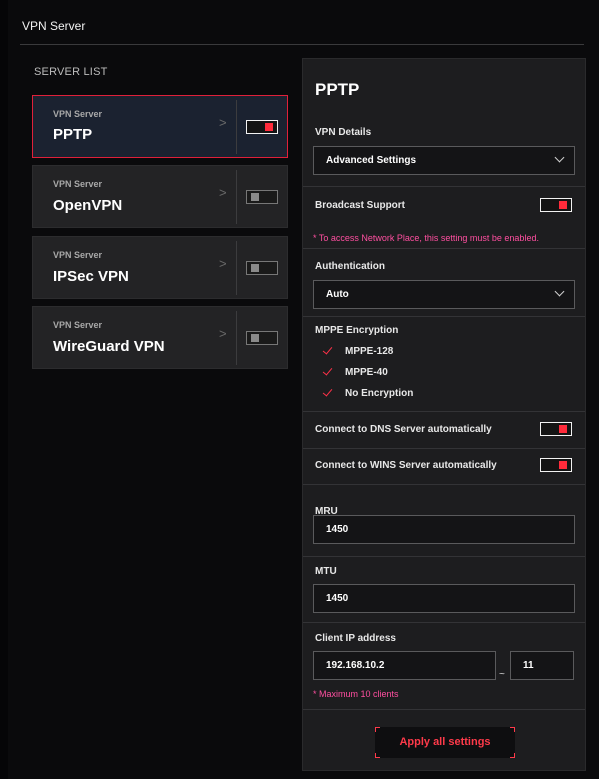 This screenshot has width=599, height=779. Describe the element at coordinates (160, 126) in the screenshot. I see `server-item-pptp: VPN Server PPTP >` at that location.